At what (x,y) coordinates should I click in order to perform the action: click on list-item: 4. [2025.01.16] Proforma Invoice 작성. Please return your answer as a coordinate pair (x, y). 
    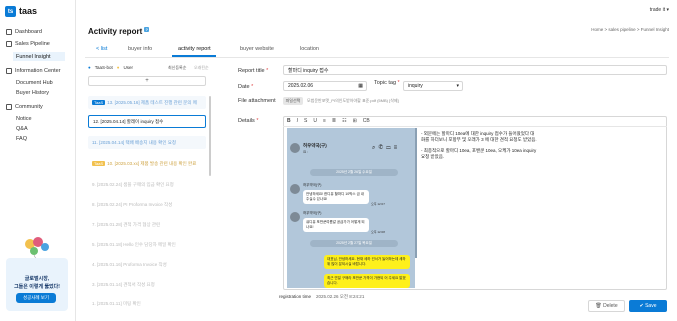
    Looking at the image, I should click on (147, 264).